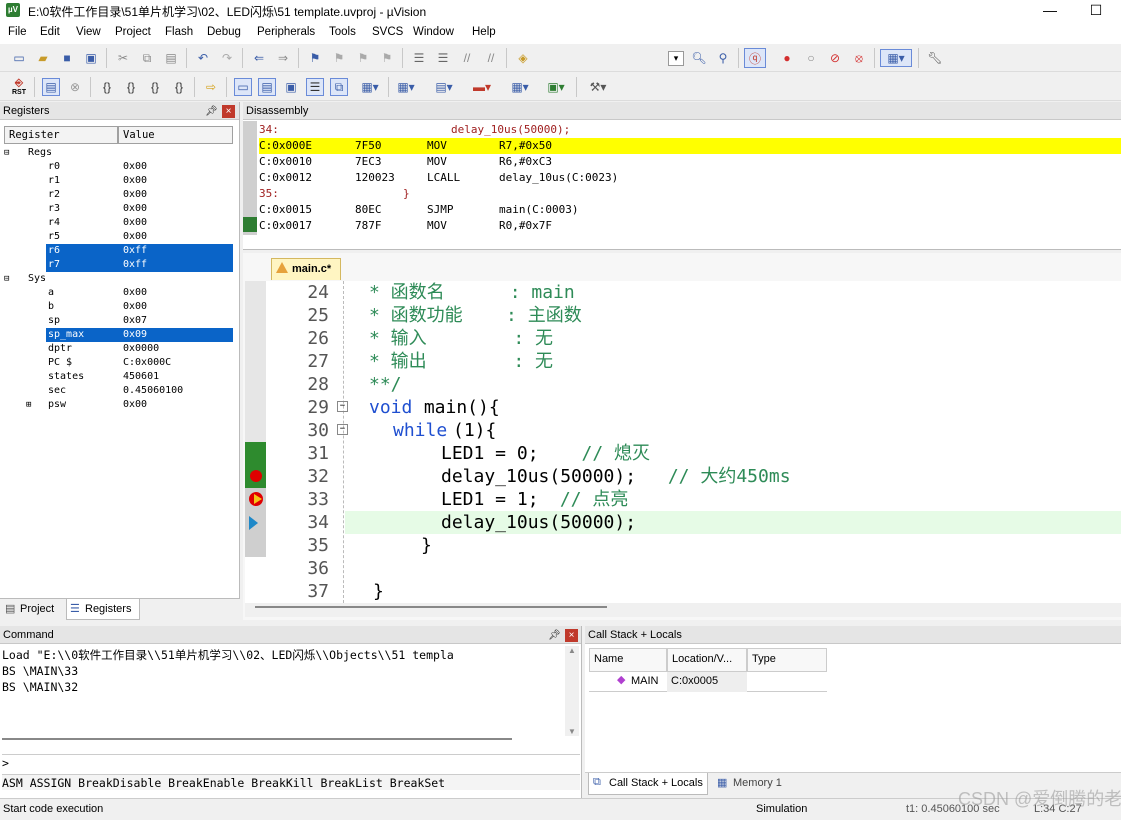 The image size is (1121, 820). Describe the element at coordinates (139, 265) in the screenshot. I see `reg-row-r7: r7 0xff` at that location.